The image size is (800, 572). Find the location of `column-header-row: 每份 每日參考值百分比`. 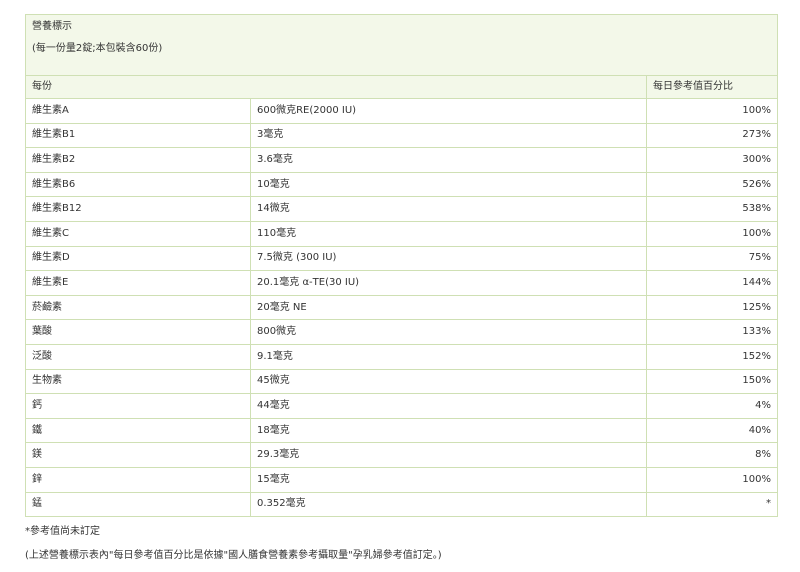

column-header-row: 每份 每日參考值百分比 is located at coordinates (402, 87).